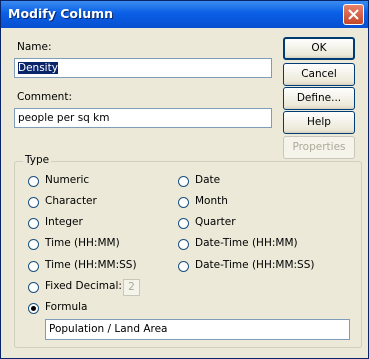  What do you see at coordinates (319, 122) in the screenshot?
I see `help-button: Help` at bounding box center [319, 122].